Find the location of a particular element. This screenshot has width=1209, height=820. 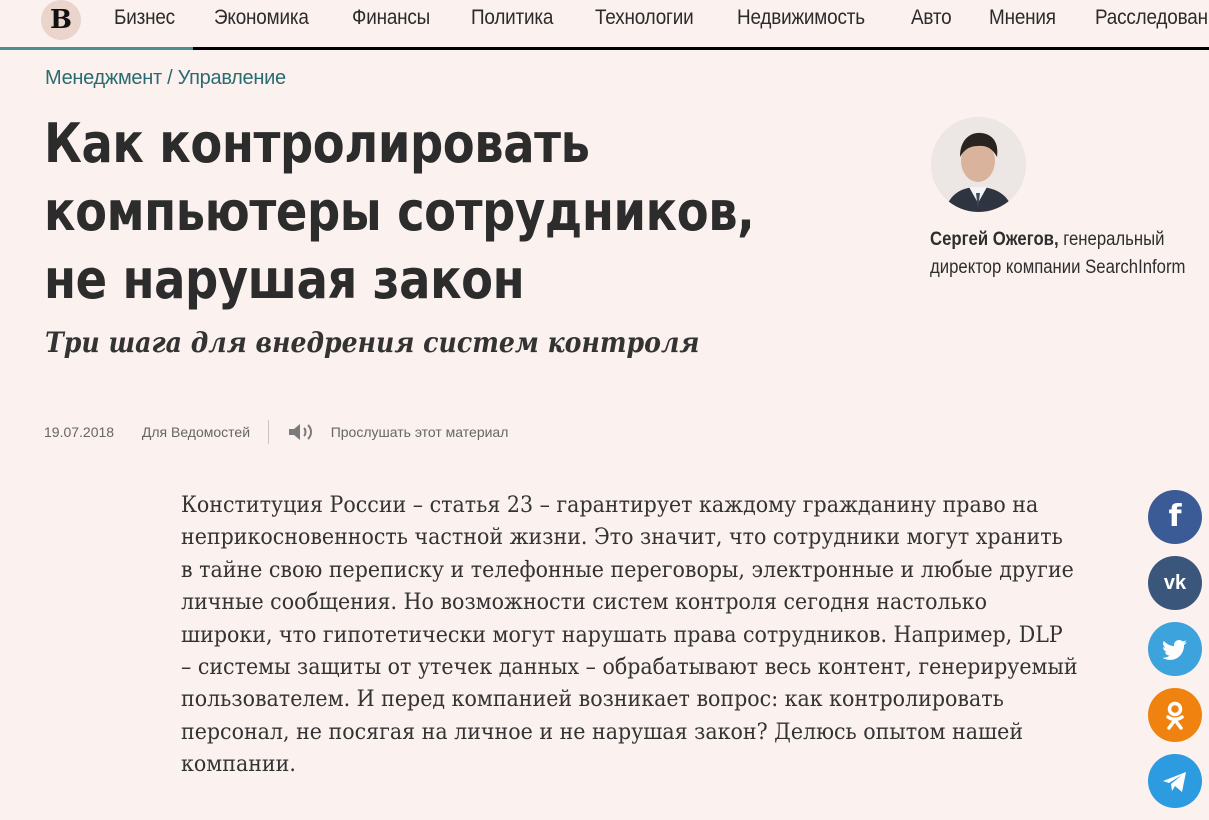

vk-icon: vk is located at coordinates (1175, 583).